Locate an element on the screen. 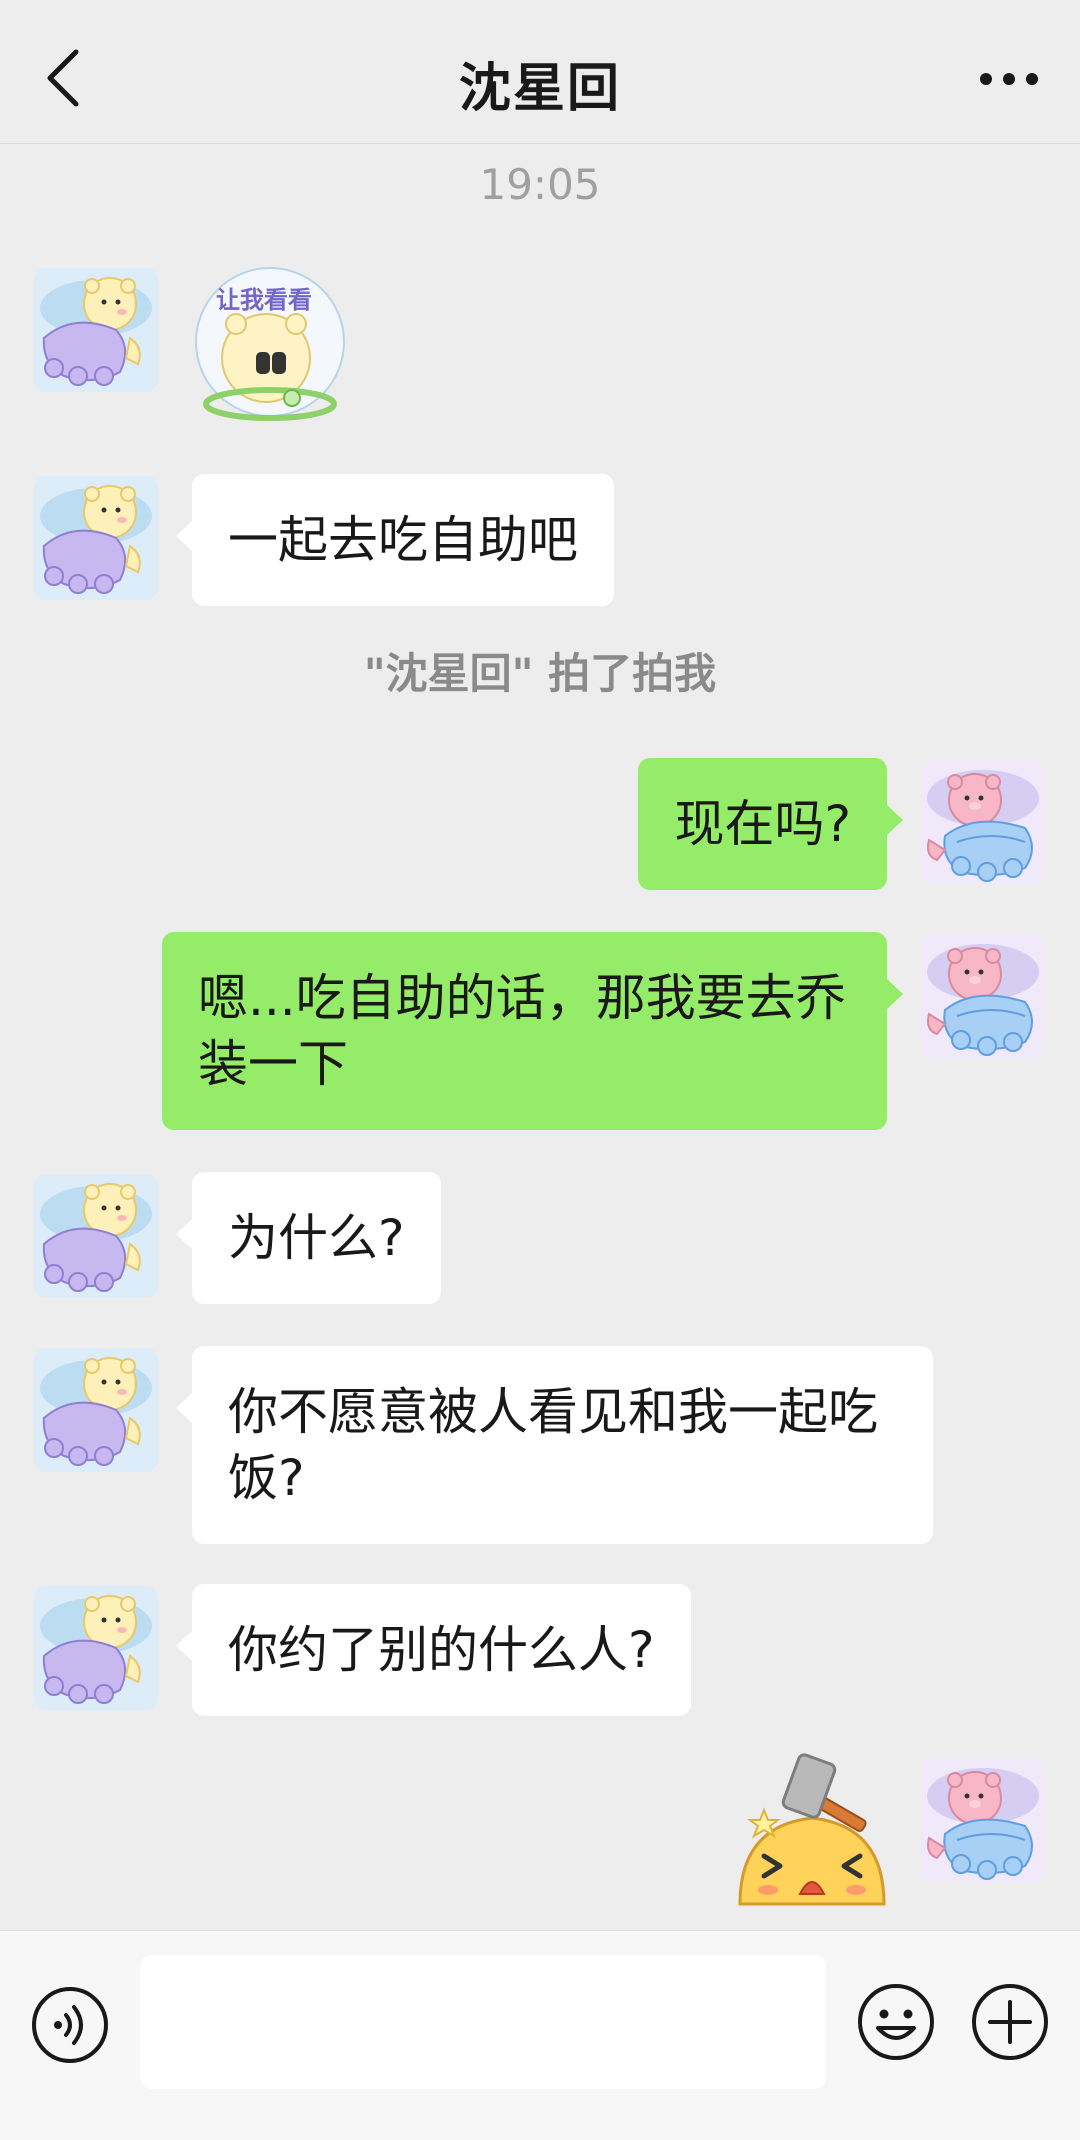 This screenshot has width=1080, height=2140. message-text: 你约了别的什么人? is located at coordinates (441, 1650).